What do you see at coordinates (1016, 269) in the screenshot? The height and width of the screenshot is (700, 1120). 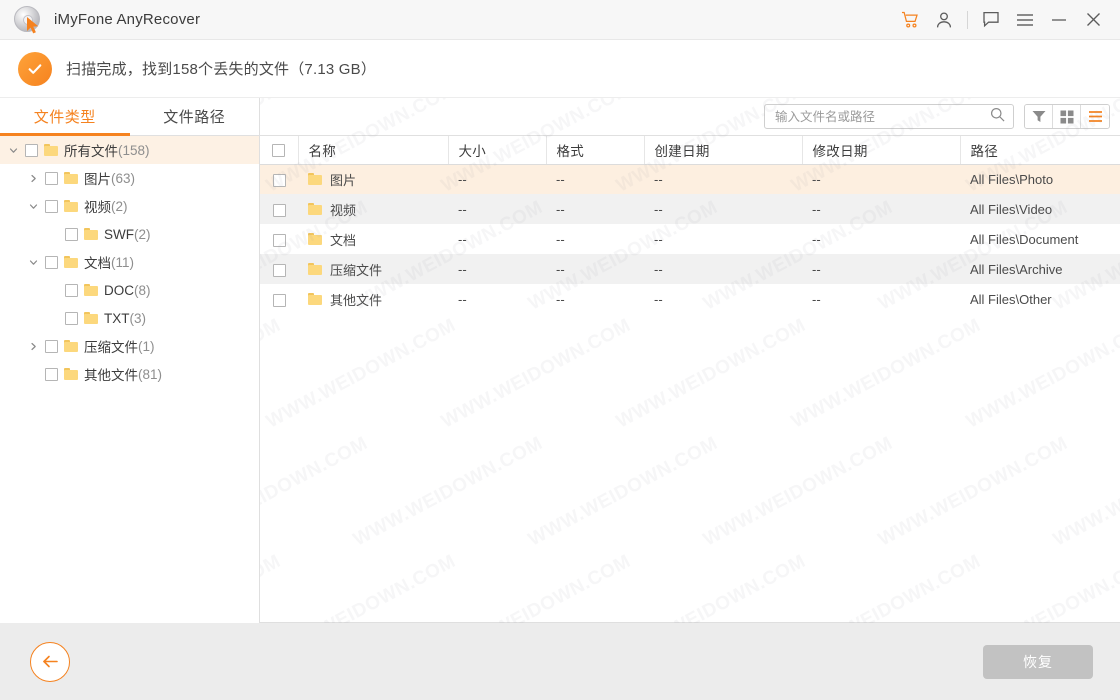 I see `cell-path: All Files\Archive` at bounding box center [1016, 269].